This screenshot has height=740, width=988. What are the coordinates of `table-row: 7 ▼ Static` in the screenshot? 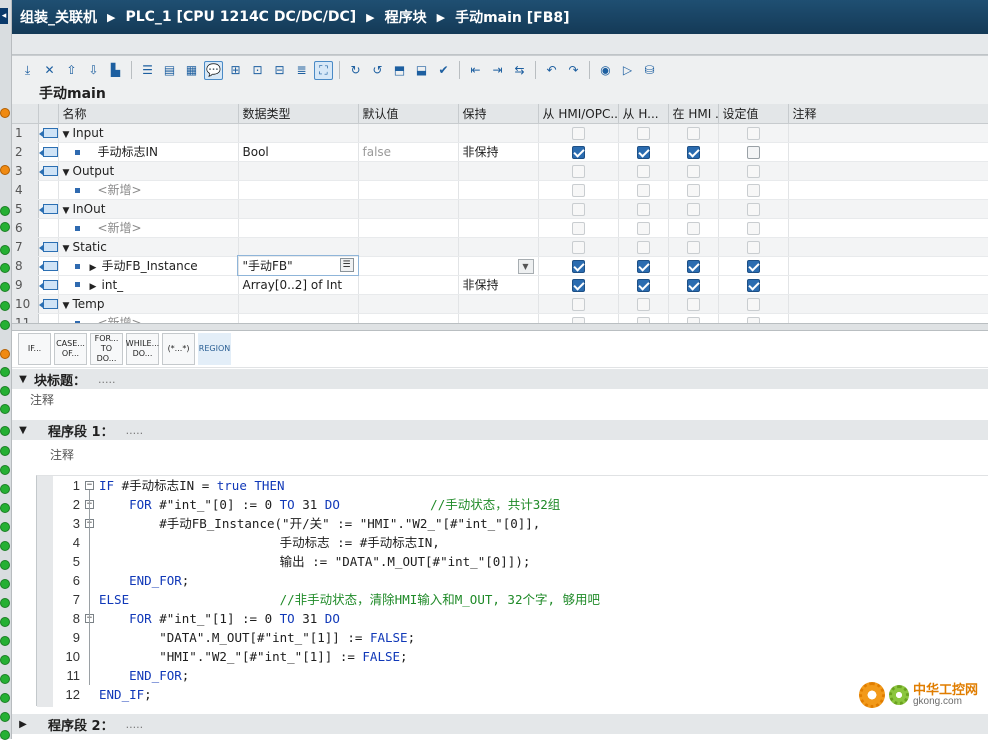 It's located at (500, 247).